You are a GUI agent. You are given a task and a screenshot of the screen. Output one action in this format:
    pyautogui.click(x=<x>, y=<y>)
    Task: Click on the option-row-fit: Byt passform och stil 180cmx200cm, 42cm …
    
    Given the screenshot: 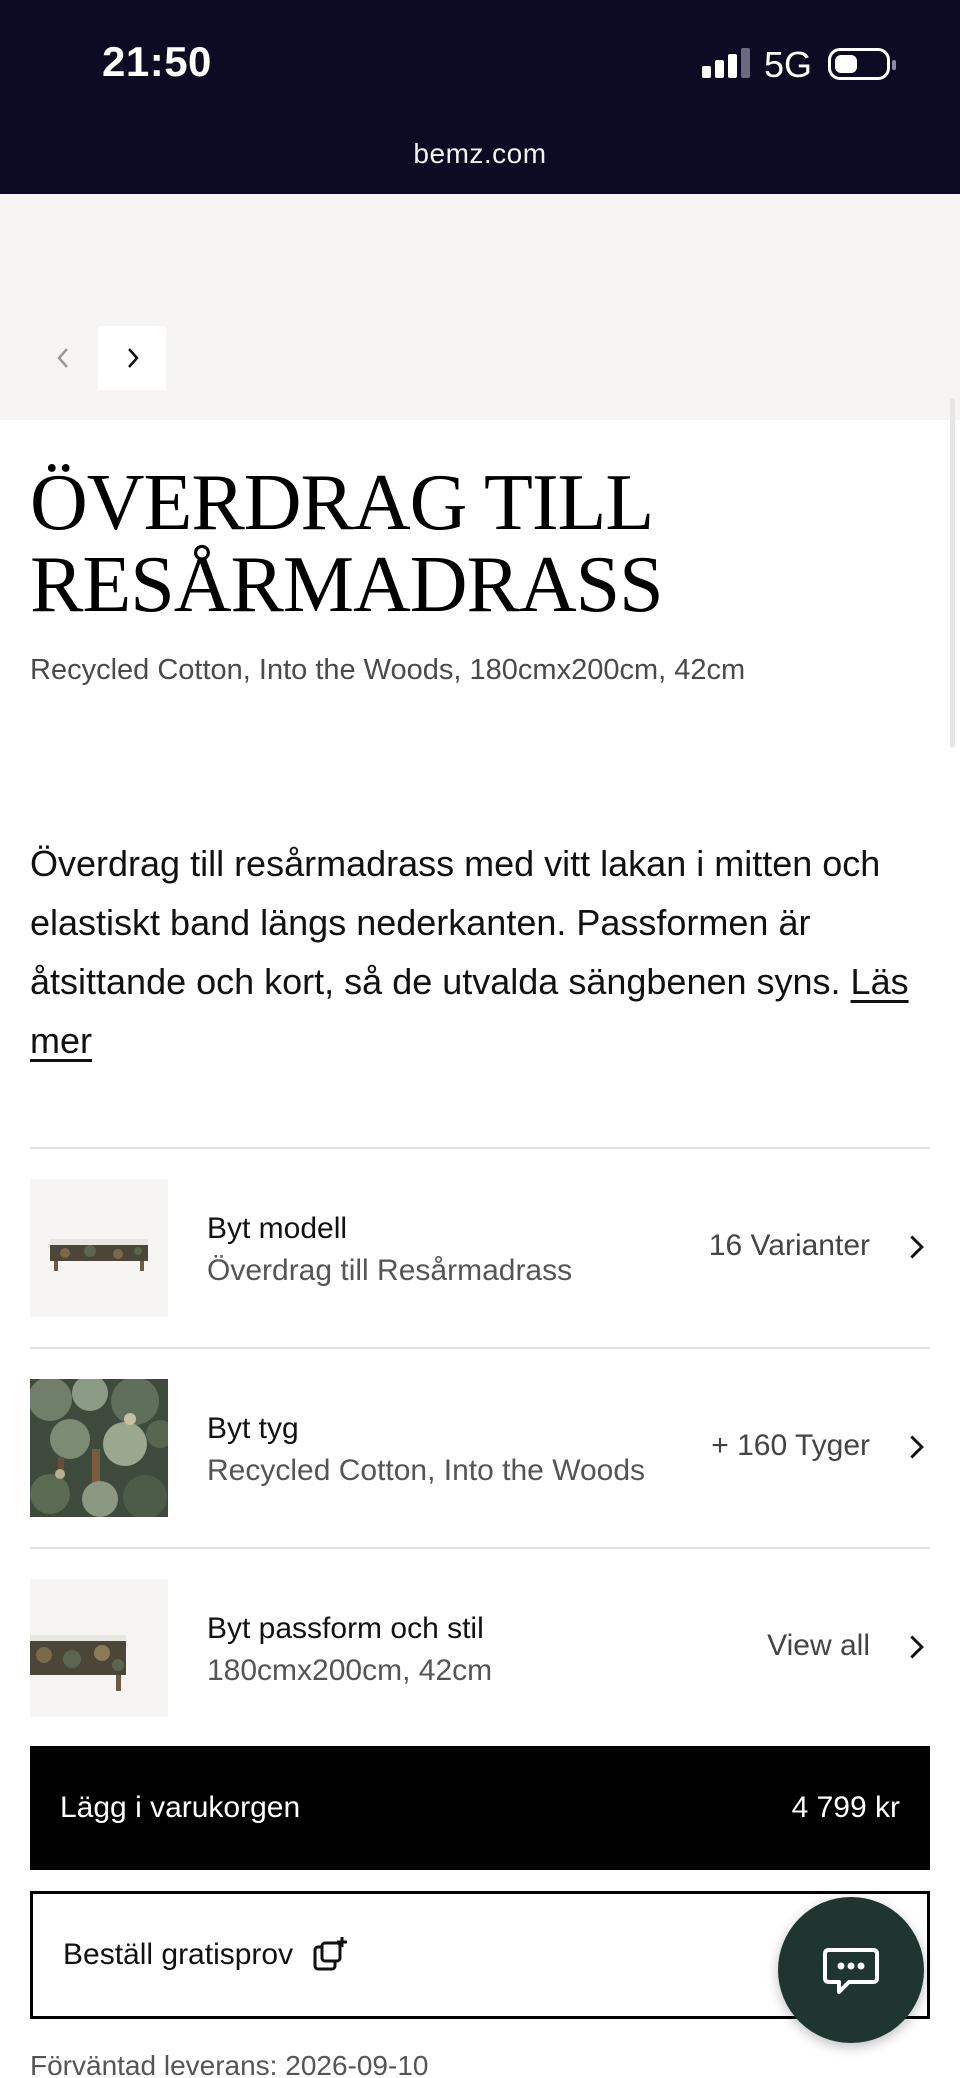 What is the action you would take?
    pyautogui.click(x=480, y=1647)
    